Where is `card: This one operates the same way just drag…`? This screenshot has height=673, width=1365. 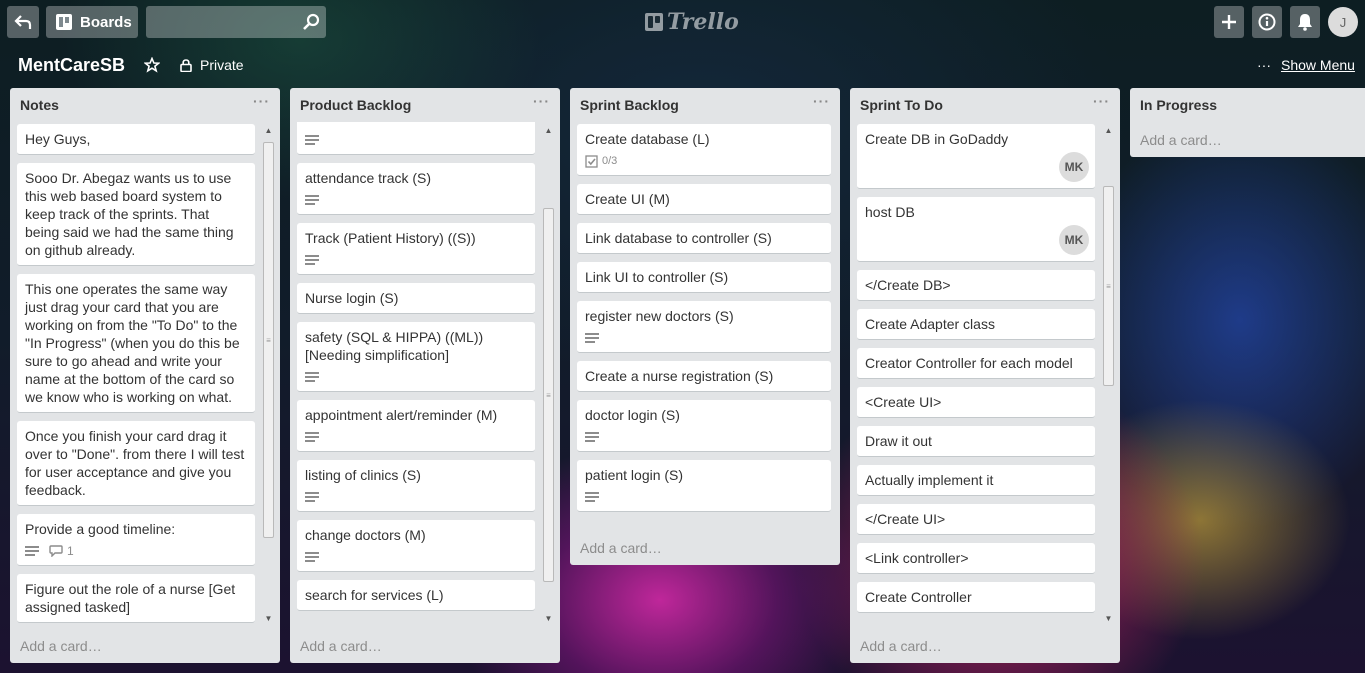 card: This one operates the same way just drag… is located at coordinates (136, 343).